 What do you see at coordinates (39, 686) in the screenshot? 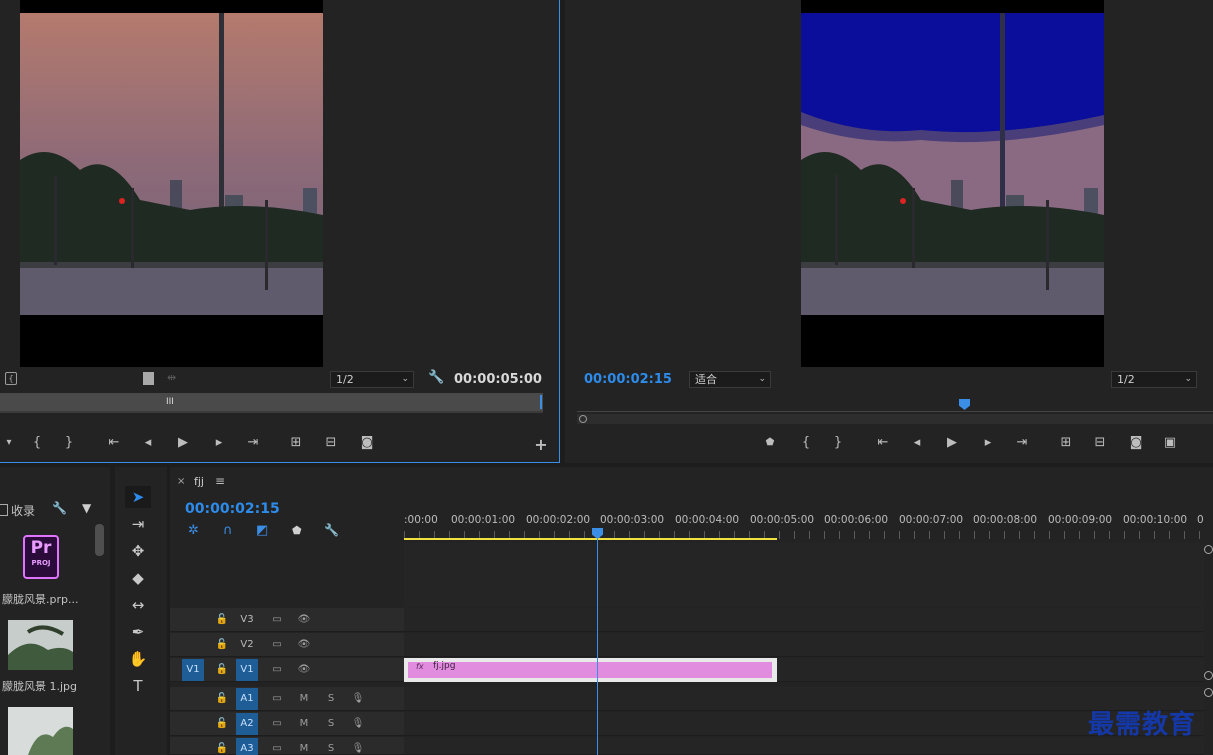
I see `project-item-name: 朦胧风景 1.jpg` at bounding box center [39, 686].